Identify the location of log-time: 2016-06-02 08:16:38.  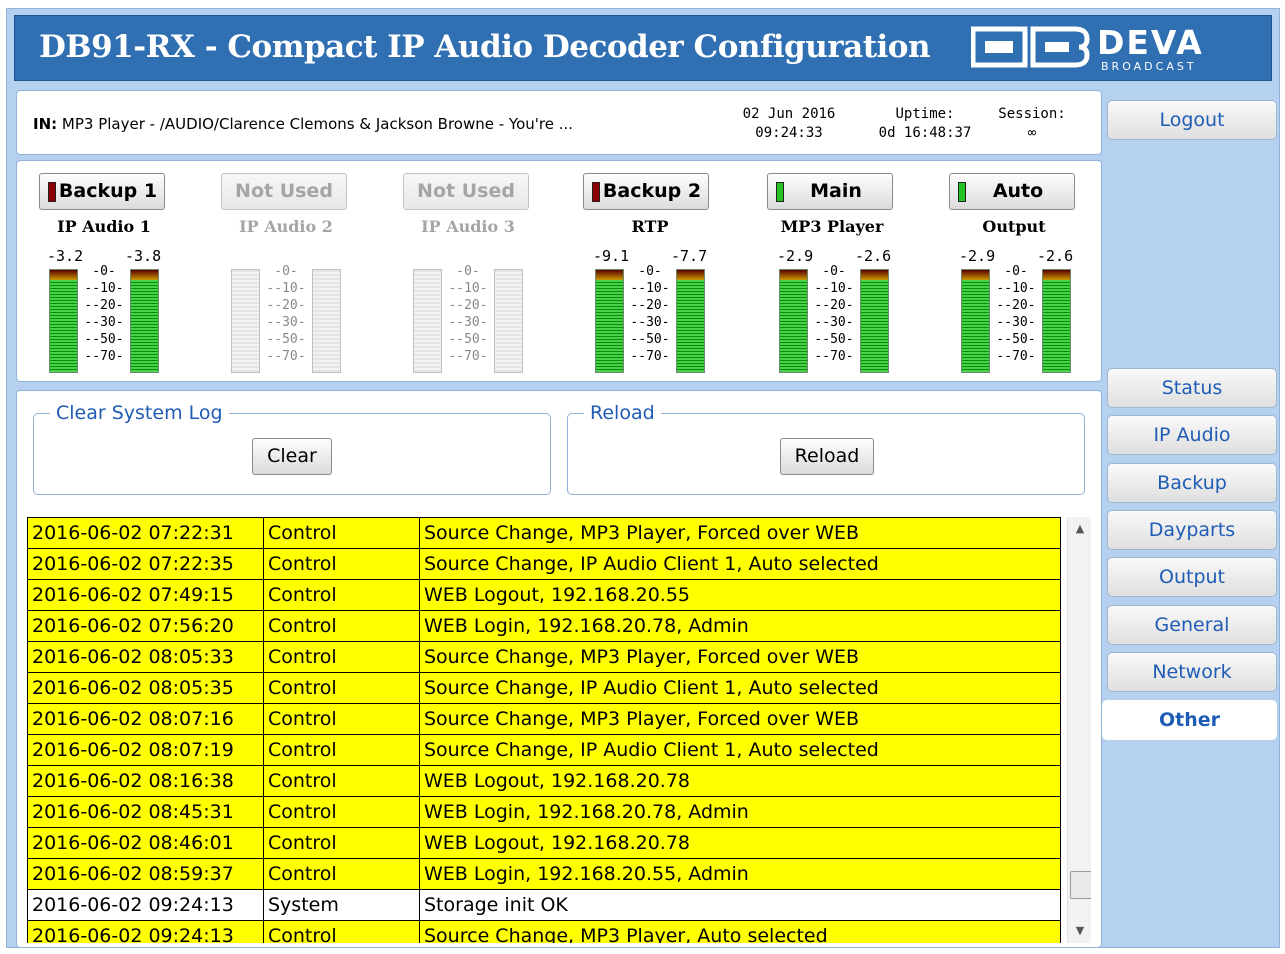
(145, 781).